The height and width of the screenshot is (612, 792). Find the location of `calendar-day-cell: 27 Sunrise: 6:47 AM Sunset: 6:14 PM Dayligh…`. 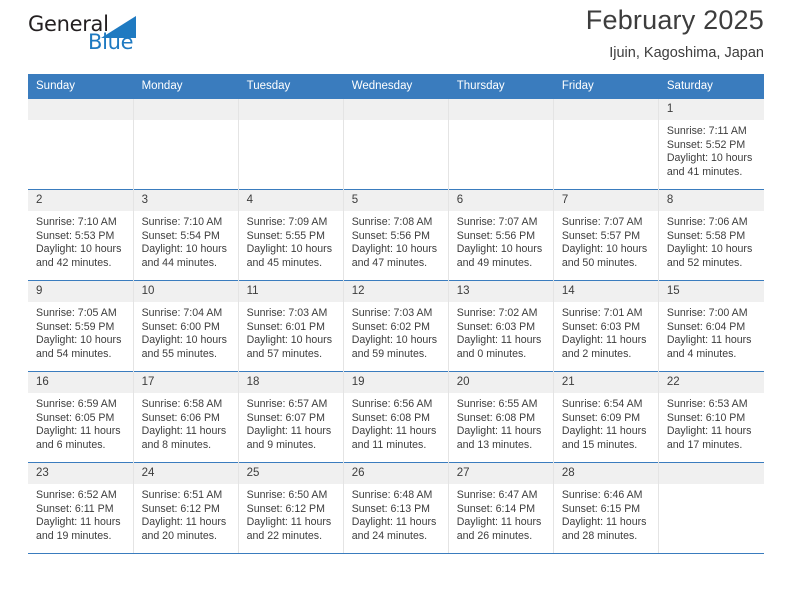

calendar-day-cell: 27 Sunrise: 6:47 AM Sunset: 6:14 PM Dayligh… is located at coordinates (501, 508).